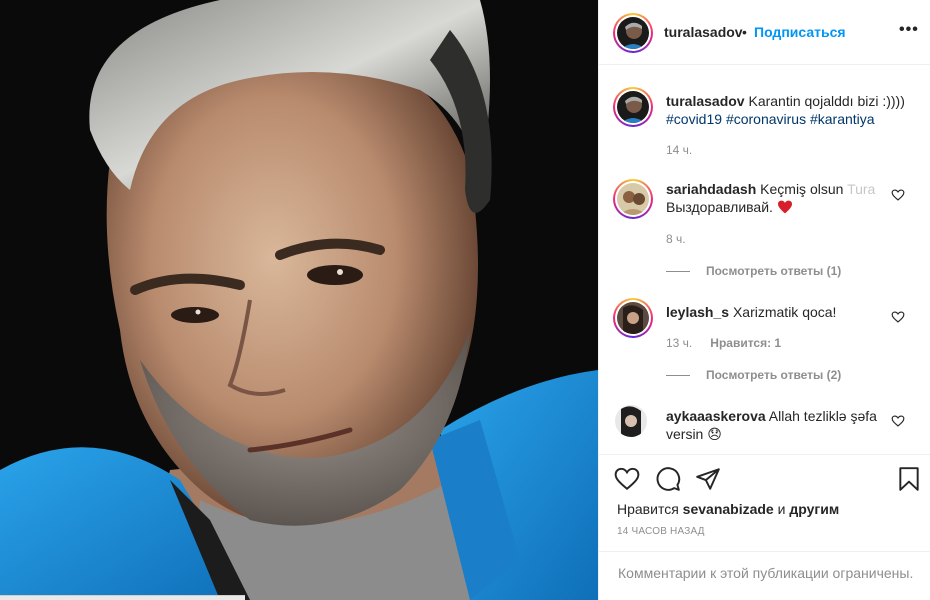 The height and width of the screenshot is (600, 930). What do you see at coordinates (714, 434) in the screenshot?
I see `sad-emoji: 😞` at bounding box center [714, 434].